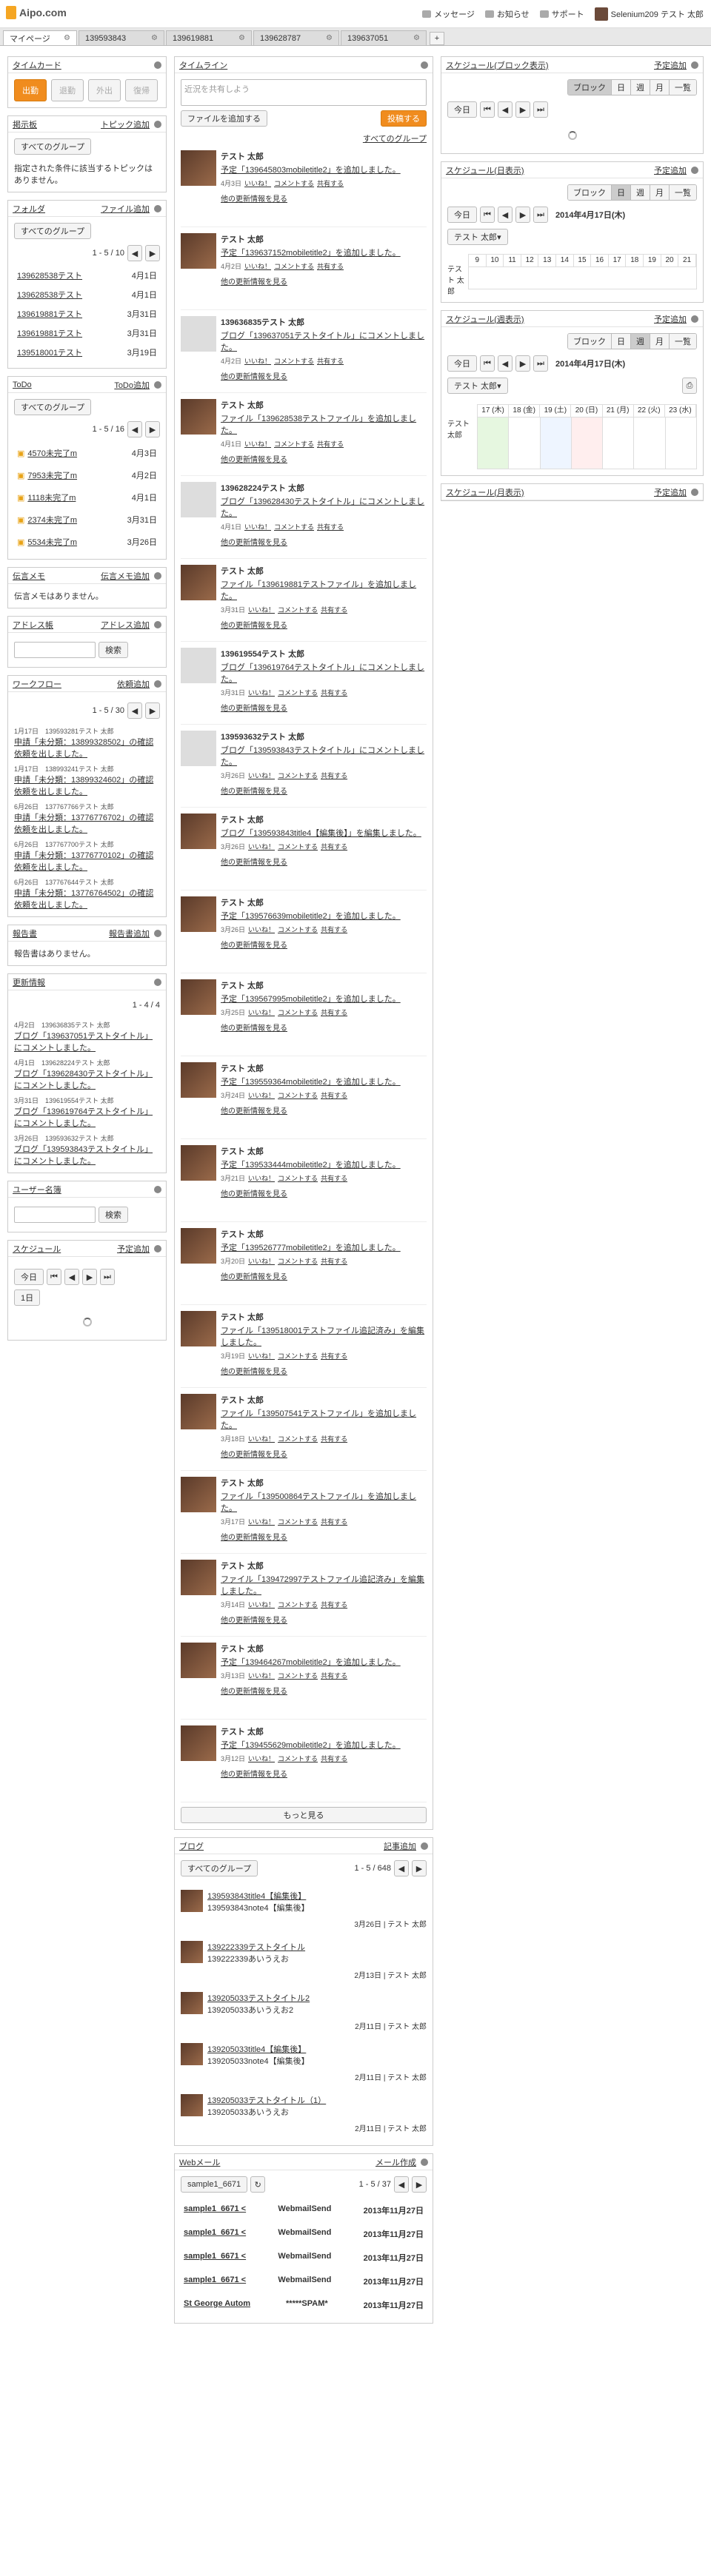 The width and height of the screenshot is (711, 2576). I want to click on list-item: ▣ 1118未完了m 4月1日, so click(87, 497).